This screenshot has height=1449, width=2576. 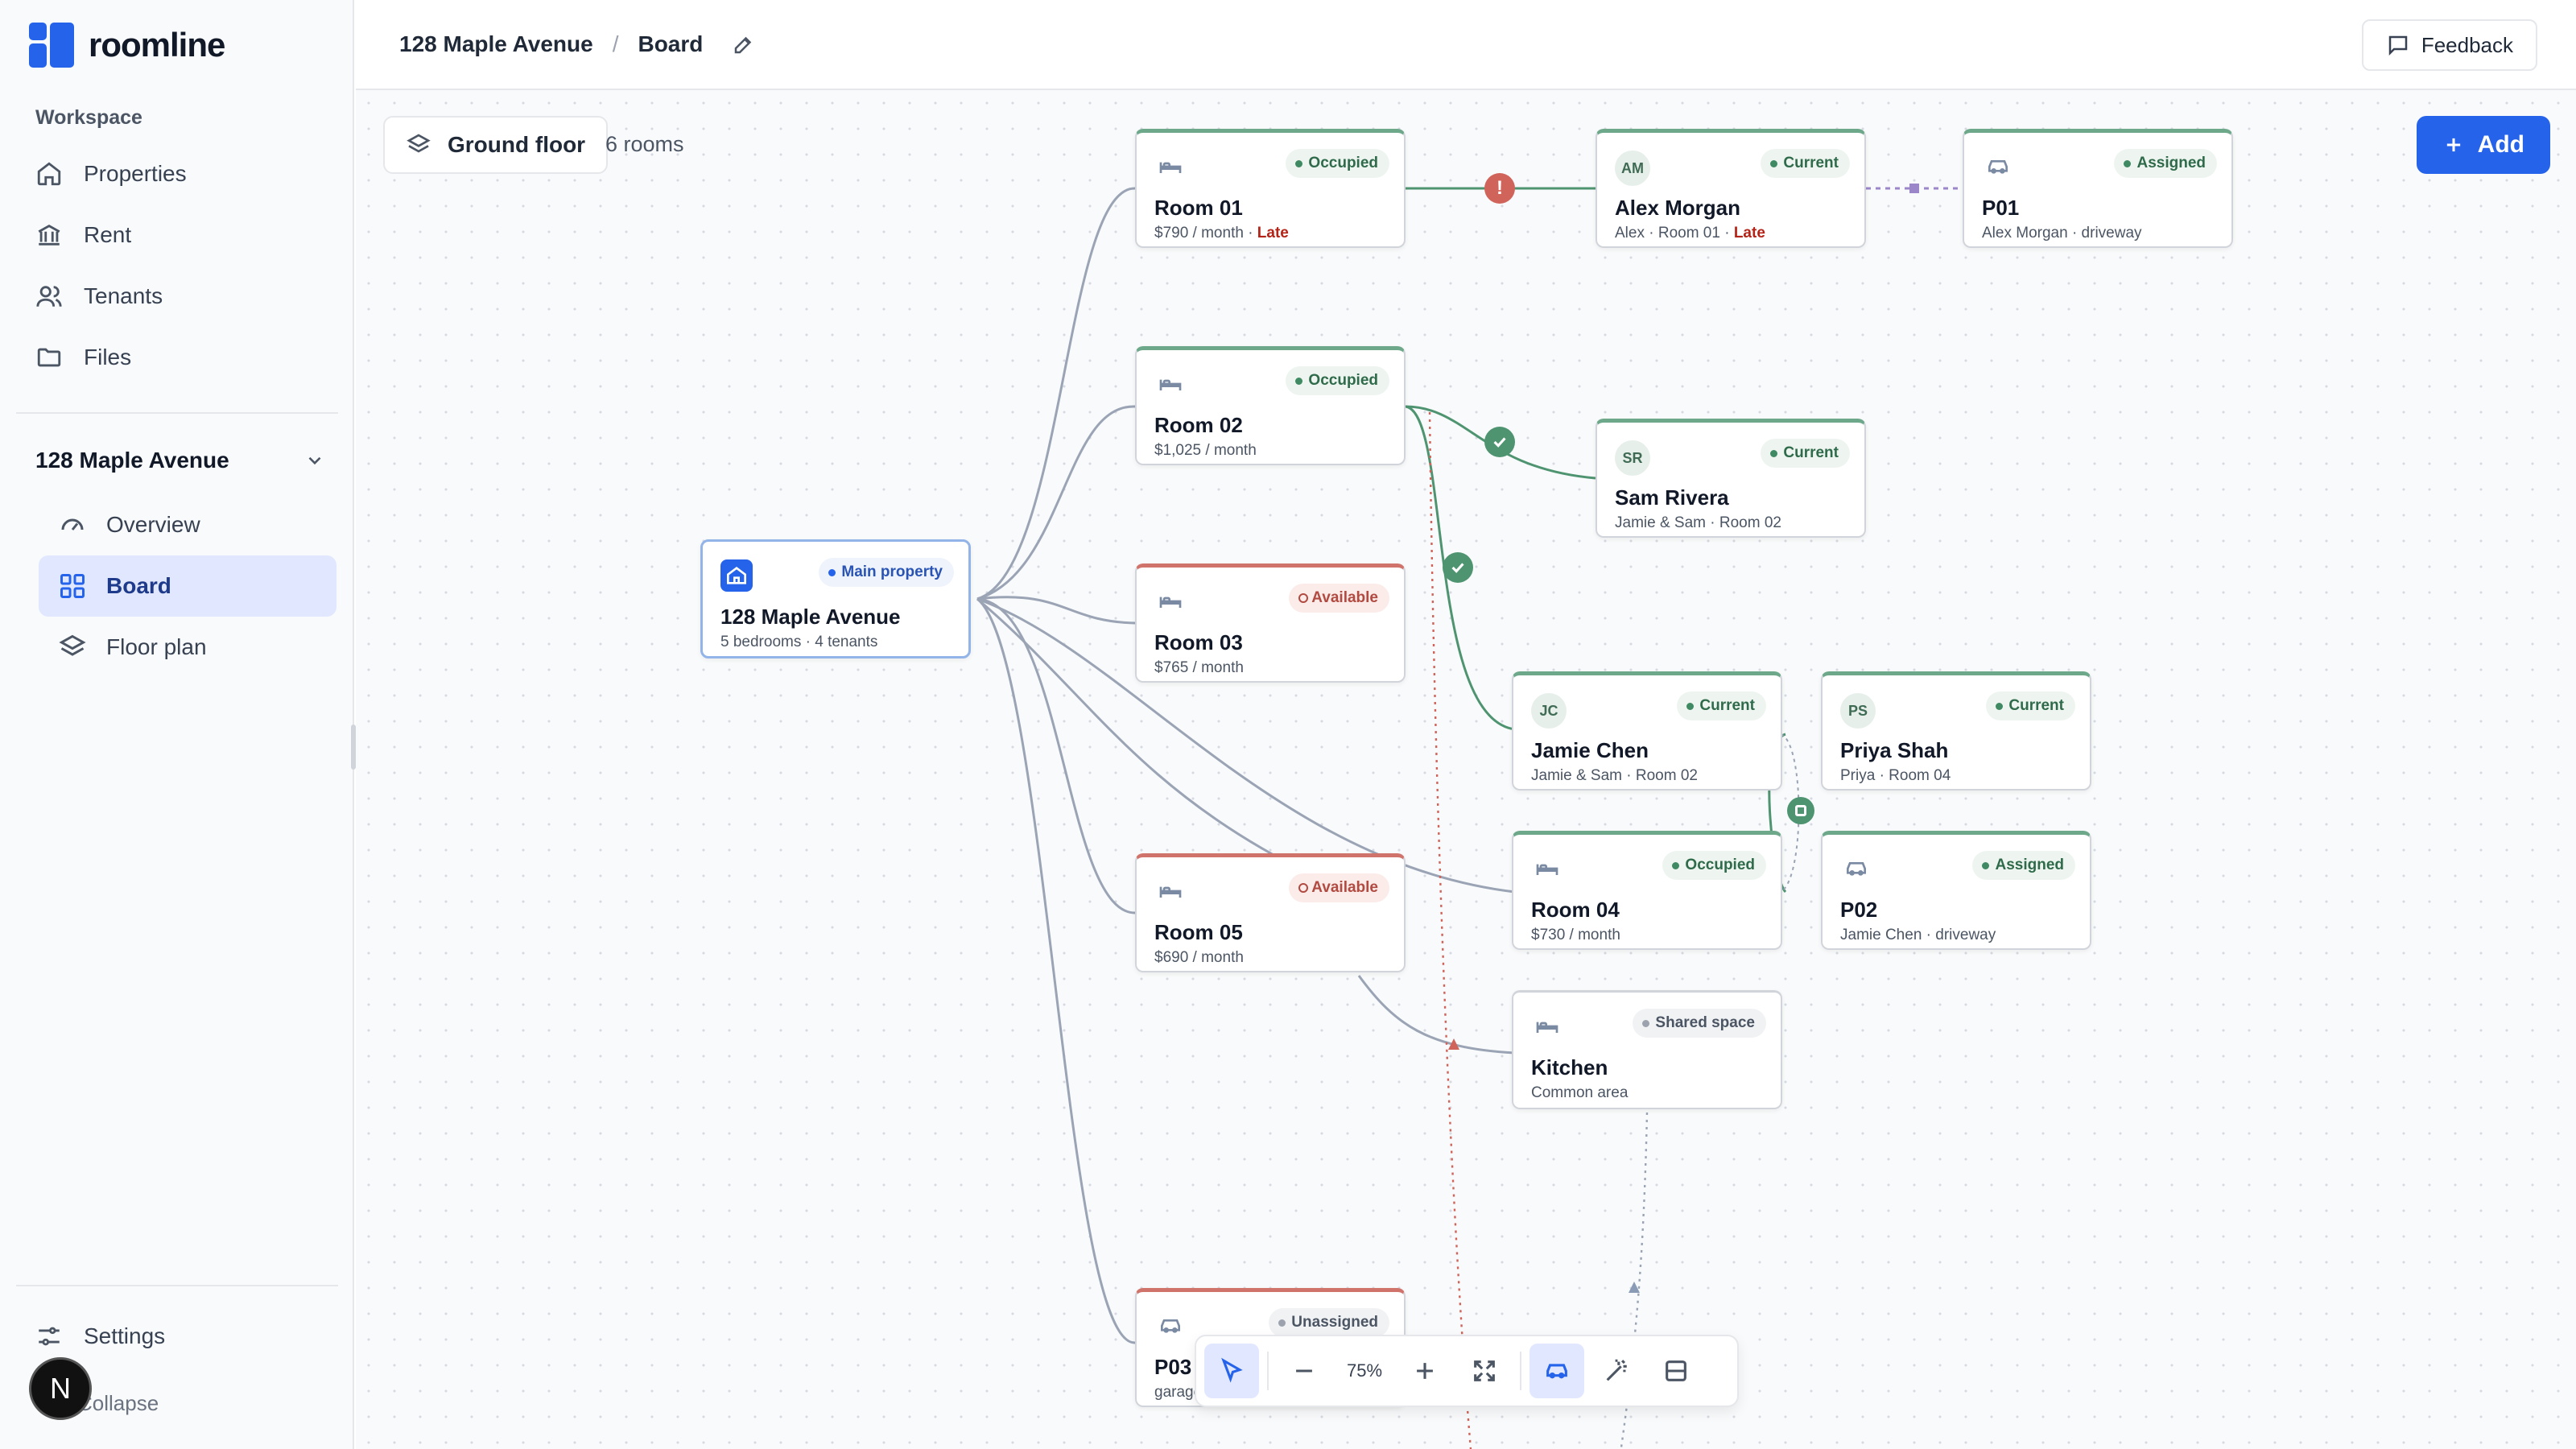 What do you see at coordinates (1466, 45) in the screenshot?
I see `top-header: 128 Maple Avenue / Board Feedback` at bounding box center [1466, 45].